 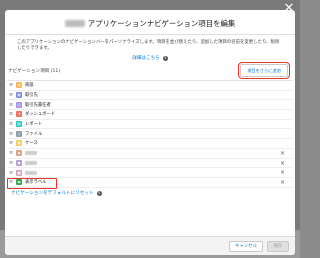 I want to click on list-toolbar: ナビゲーション項目 (11) 項目をさらに追加, so click(x=150, y=71).